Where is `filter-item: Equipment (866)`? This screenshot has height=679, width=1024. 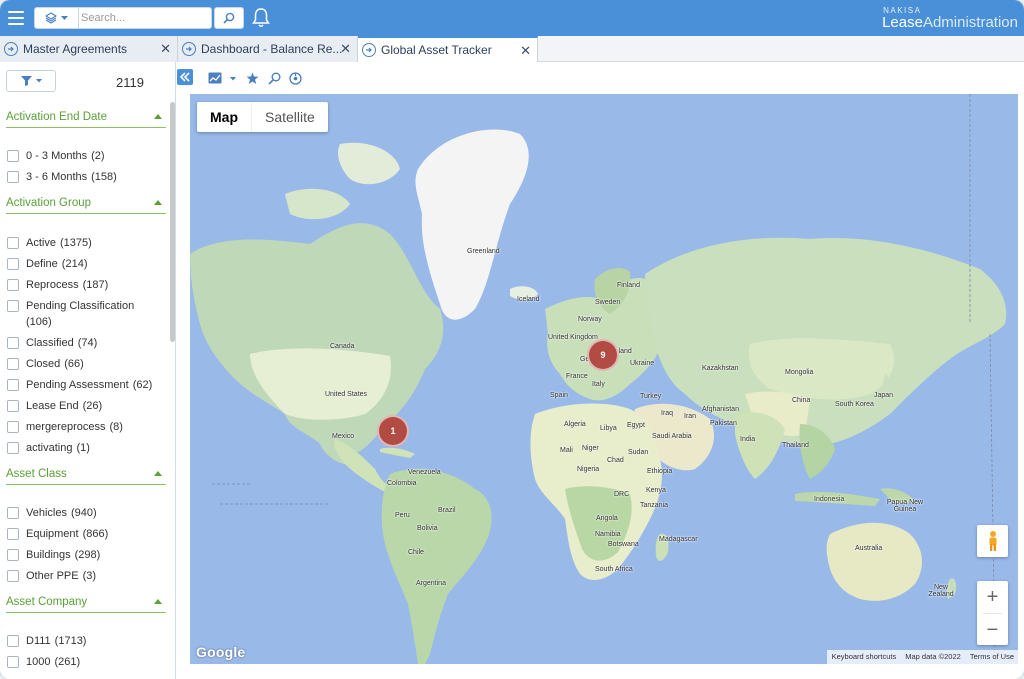
filter-item: Equipment (866) is located at coordinates (57, 534).